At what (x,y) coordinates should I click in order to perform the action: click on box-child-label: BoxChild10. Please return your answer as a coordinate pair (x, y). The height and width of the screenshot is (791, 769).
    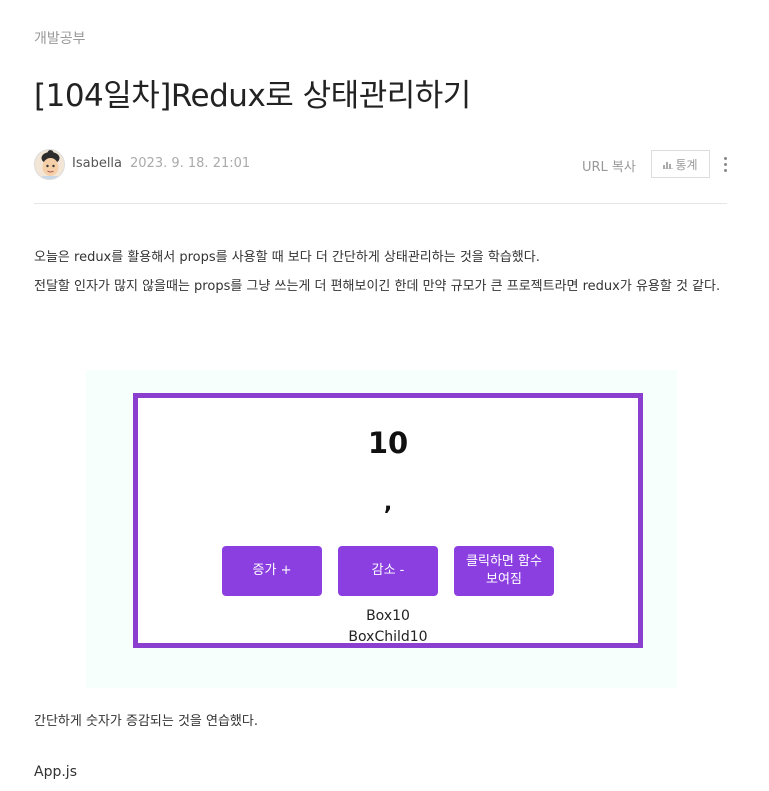
    Looking at the image, I should click on (388, 637).